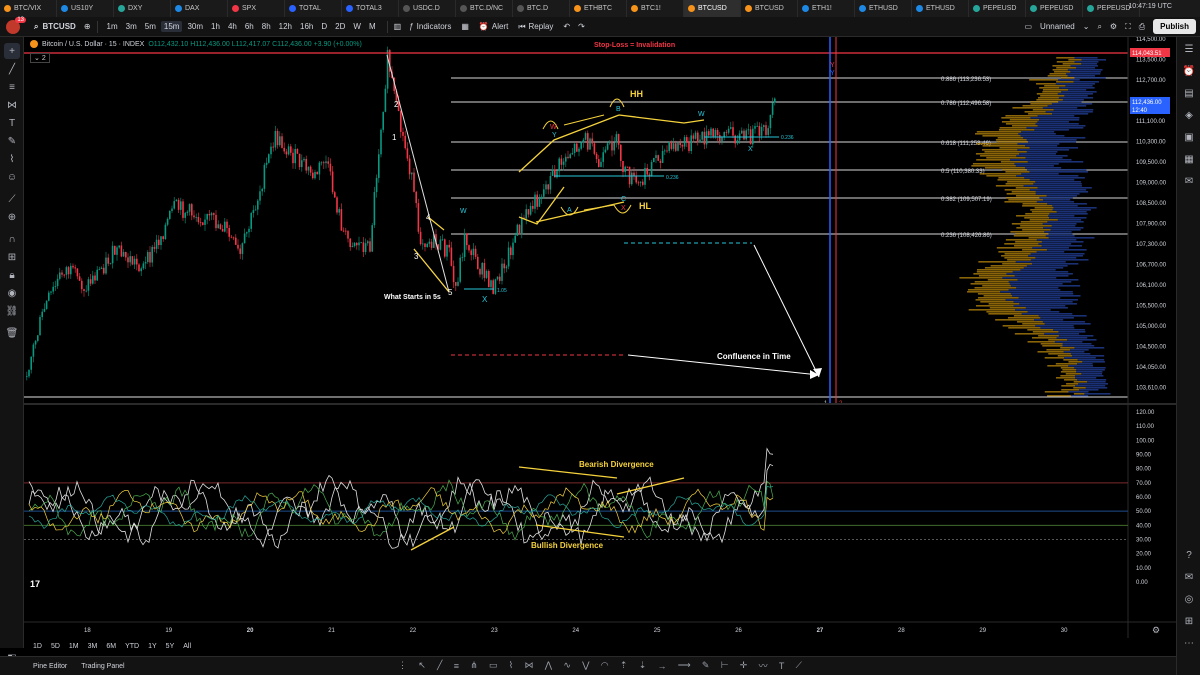 The width and height of the screenshot is (1200, 675). I want to click on undo-icon: ↶, so click(566, 26).